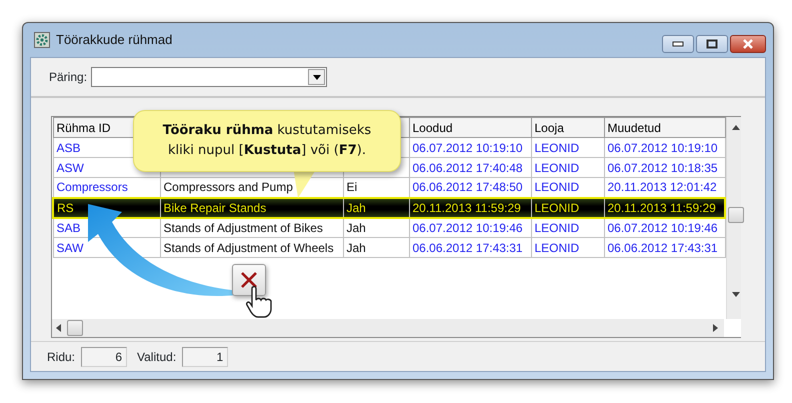 This screenshot has height=403, width=792. What do you see at coordinates (316, 77) in the screenshot?
I see `dropdown-arrow-icon` at bounding box center [316, 77].